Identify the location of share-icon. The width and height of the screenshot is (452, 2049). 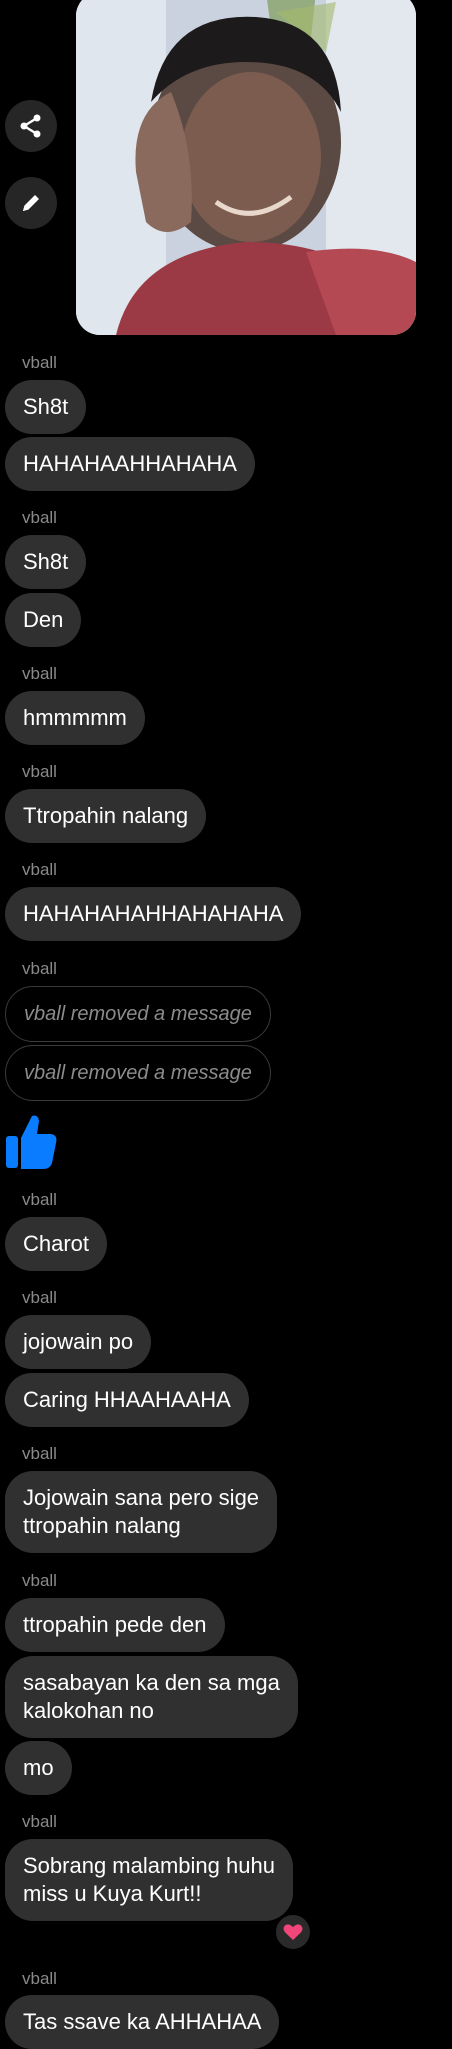
(30, 126).